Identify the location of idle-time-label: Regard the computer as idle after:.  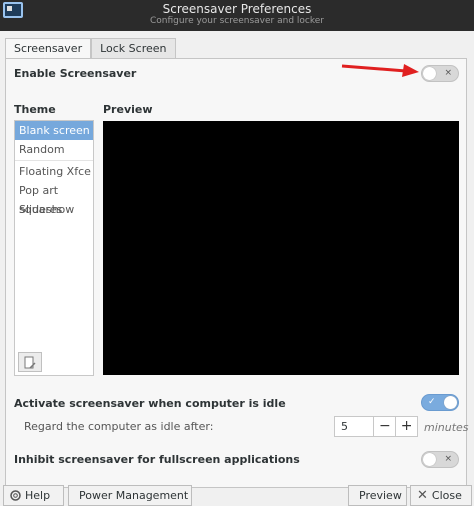
(119, 426).